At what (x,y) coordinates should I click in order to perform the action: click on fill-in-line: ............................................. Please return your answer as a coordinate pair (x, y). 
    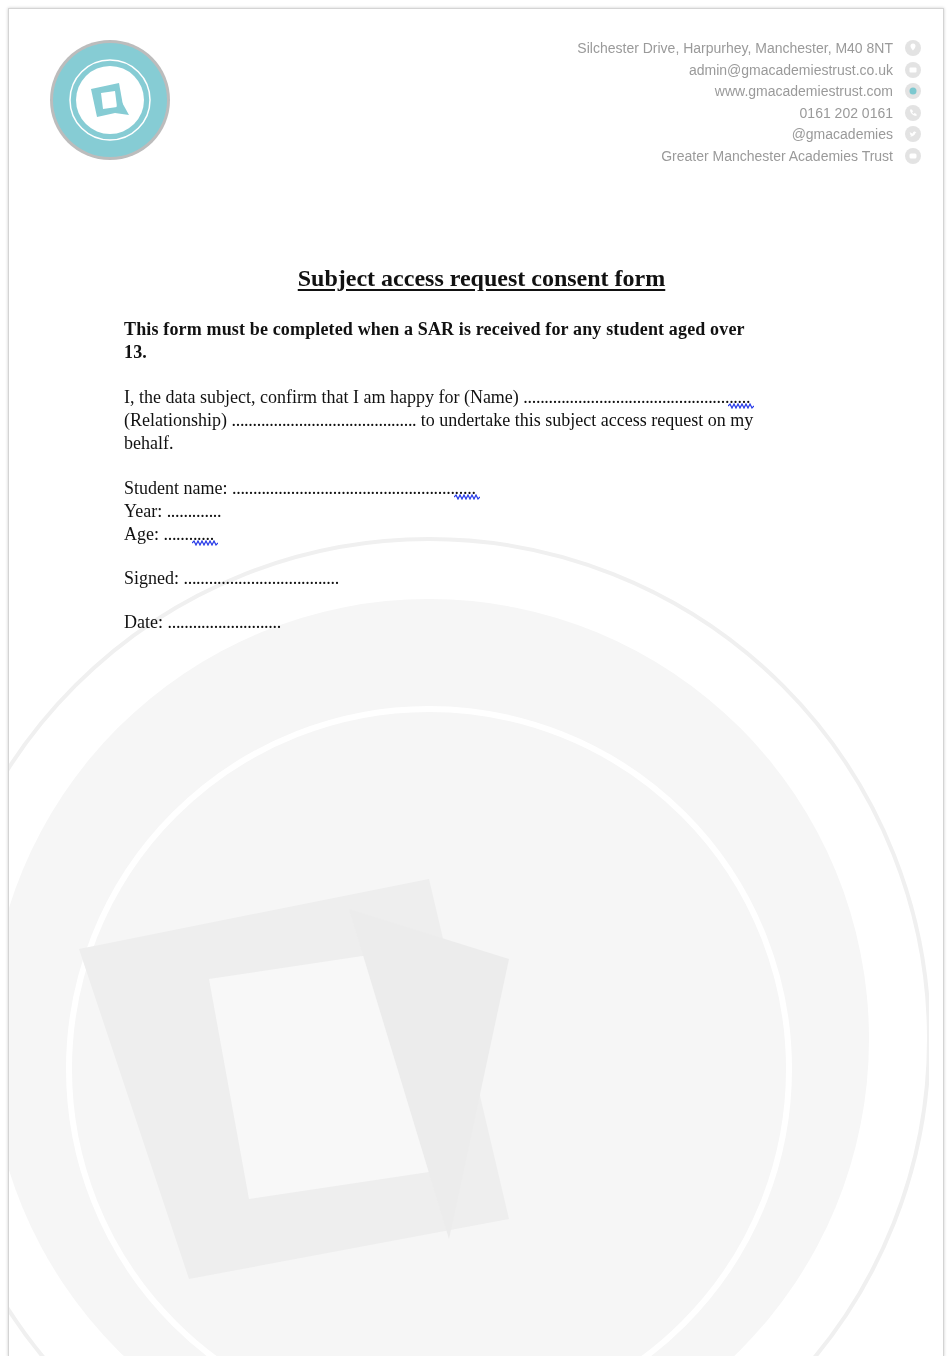
    Looking at the image, I should click on (324, 420).